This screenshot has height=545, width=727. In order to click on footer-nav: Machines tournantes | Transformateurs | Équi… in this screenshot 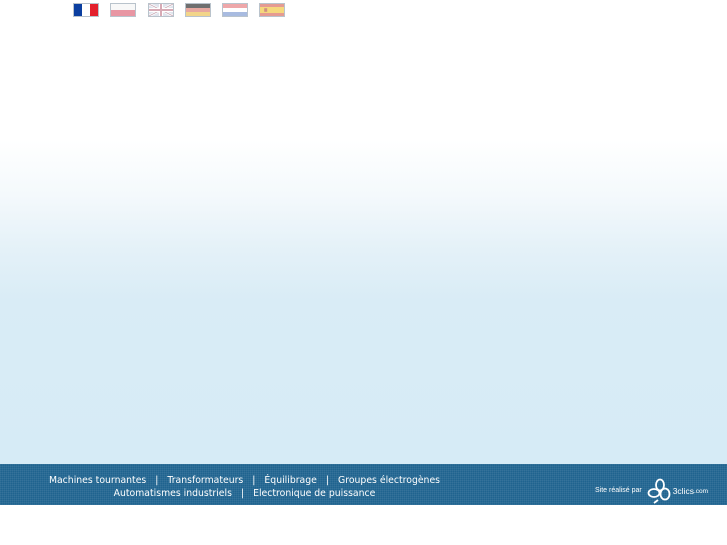, I will do `click(244, 487)`.